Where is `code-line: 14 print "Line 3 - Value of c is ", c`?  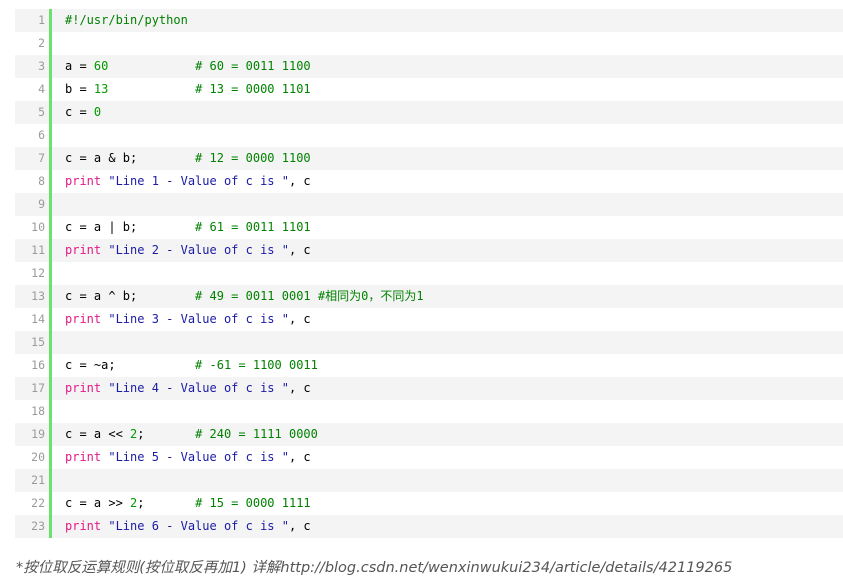
code-line: 14 print "Line 3 - Value of c is ", c is located at coordinates (429, 319).